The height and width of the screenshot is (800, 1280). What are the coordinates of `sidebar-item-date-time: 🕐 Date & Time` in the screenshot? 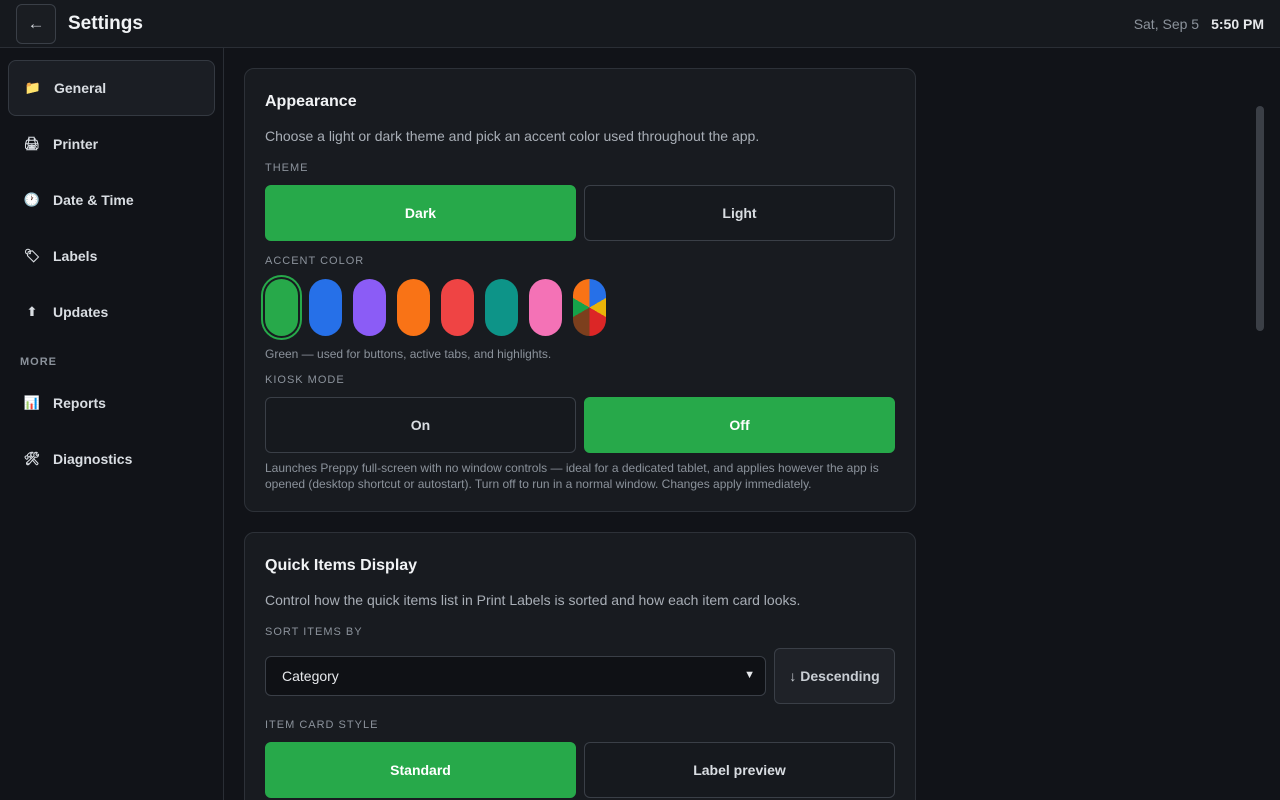 It's located at (111, 200).